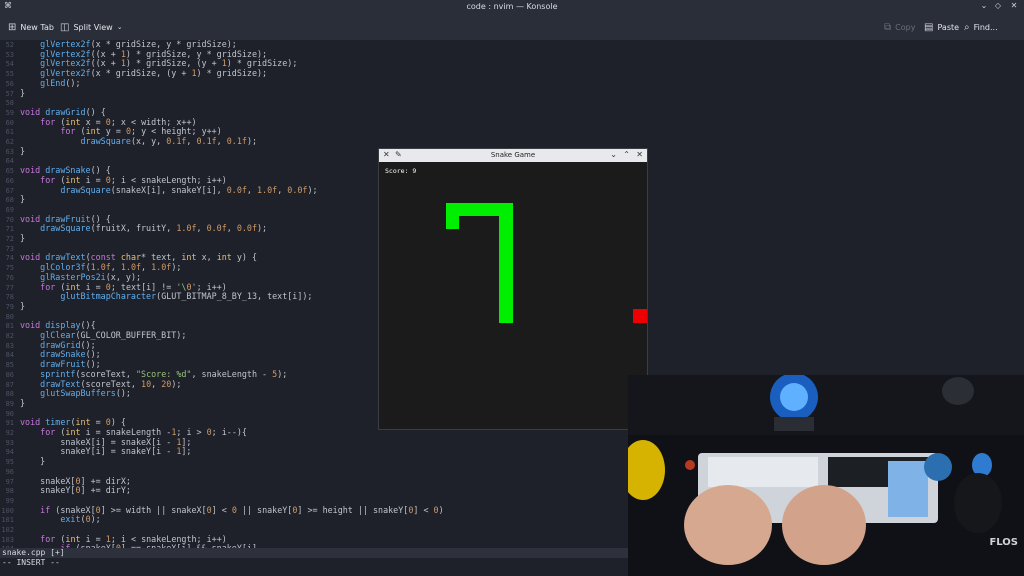 The height and width of the screenshot is (576, 1024). Describe the element at coordinates (106, 441) in the screenshot. I see `code-text: snakeX[i] = snakeX[i - 1];` at that location.